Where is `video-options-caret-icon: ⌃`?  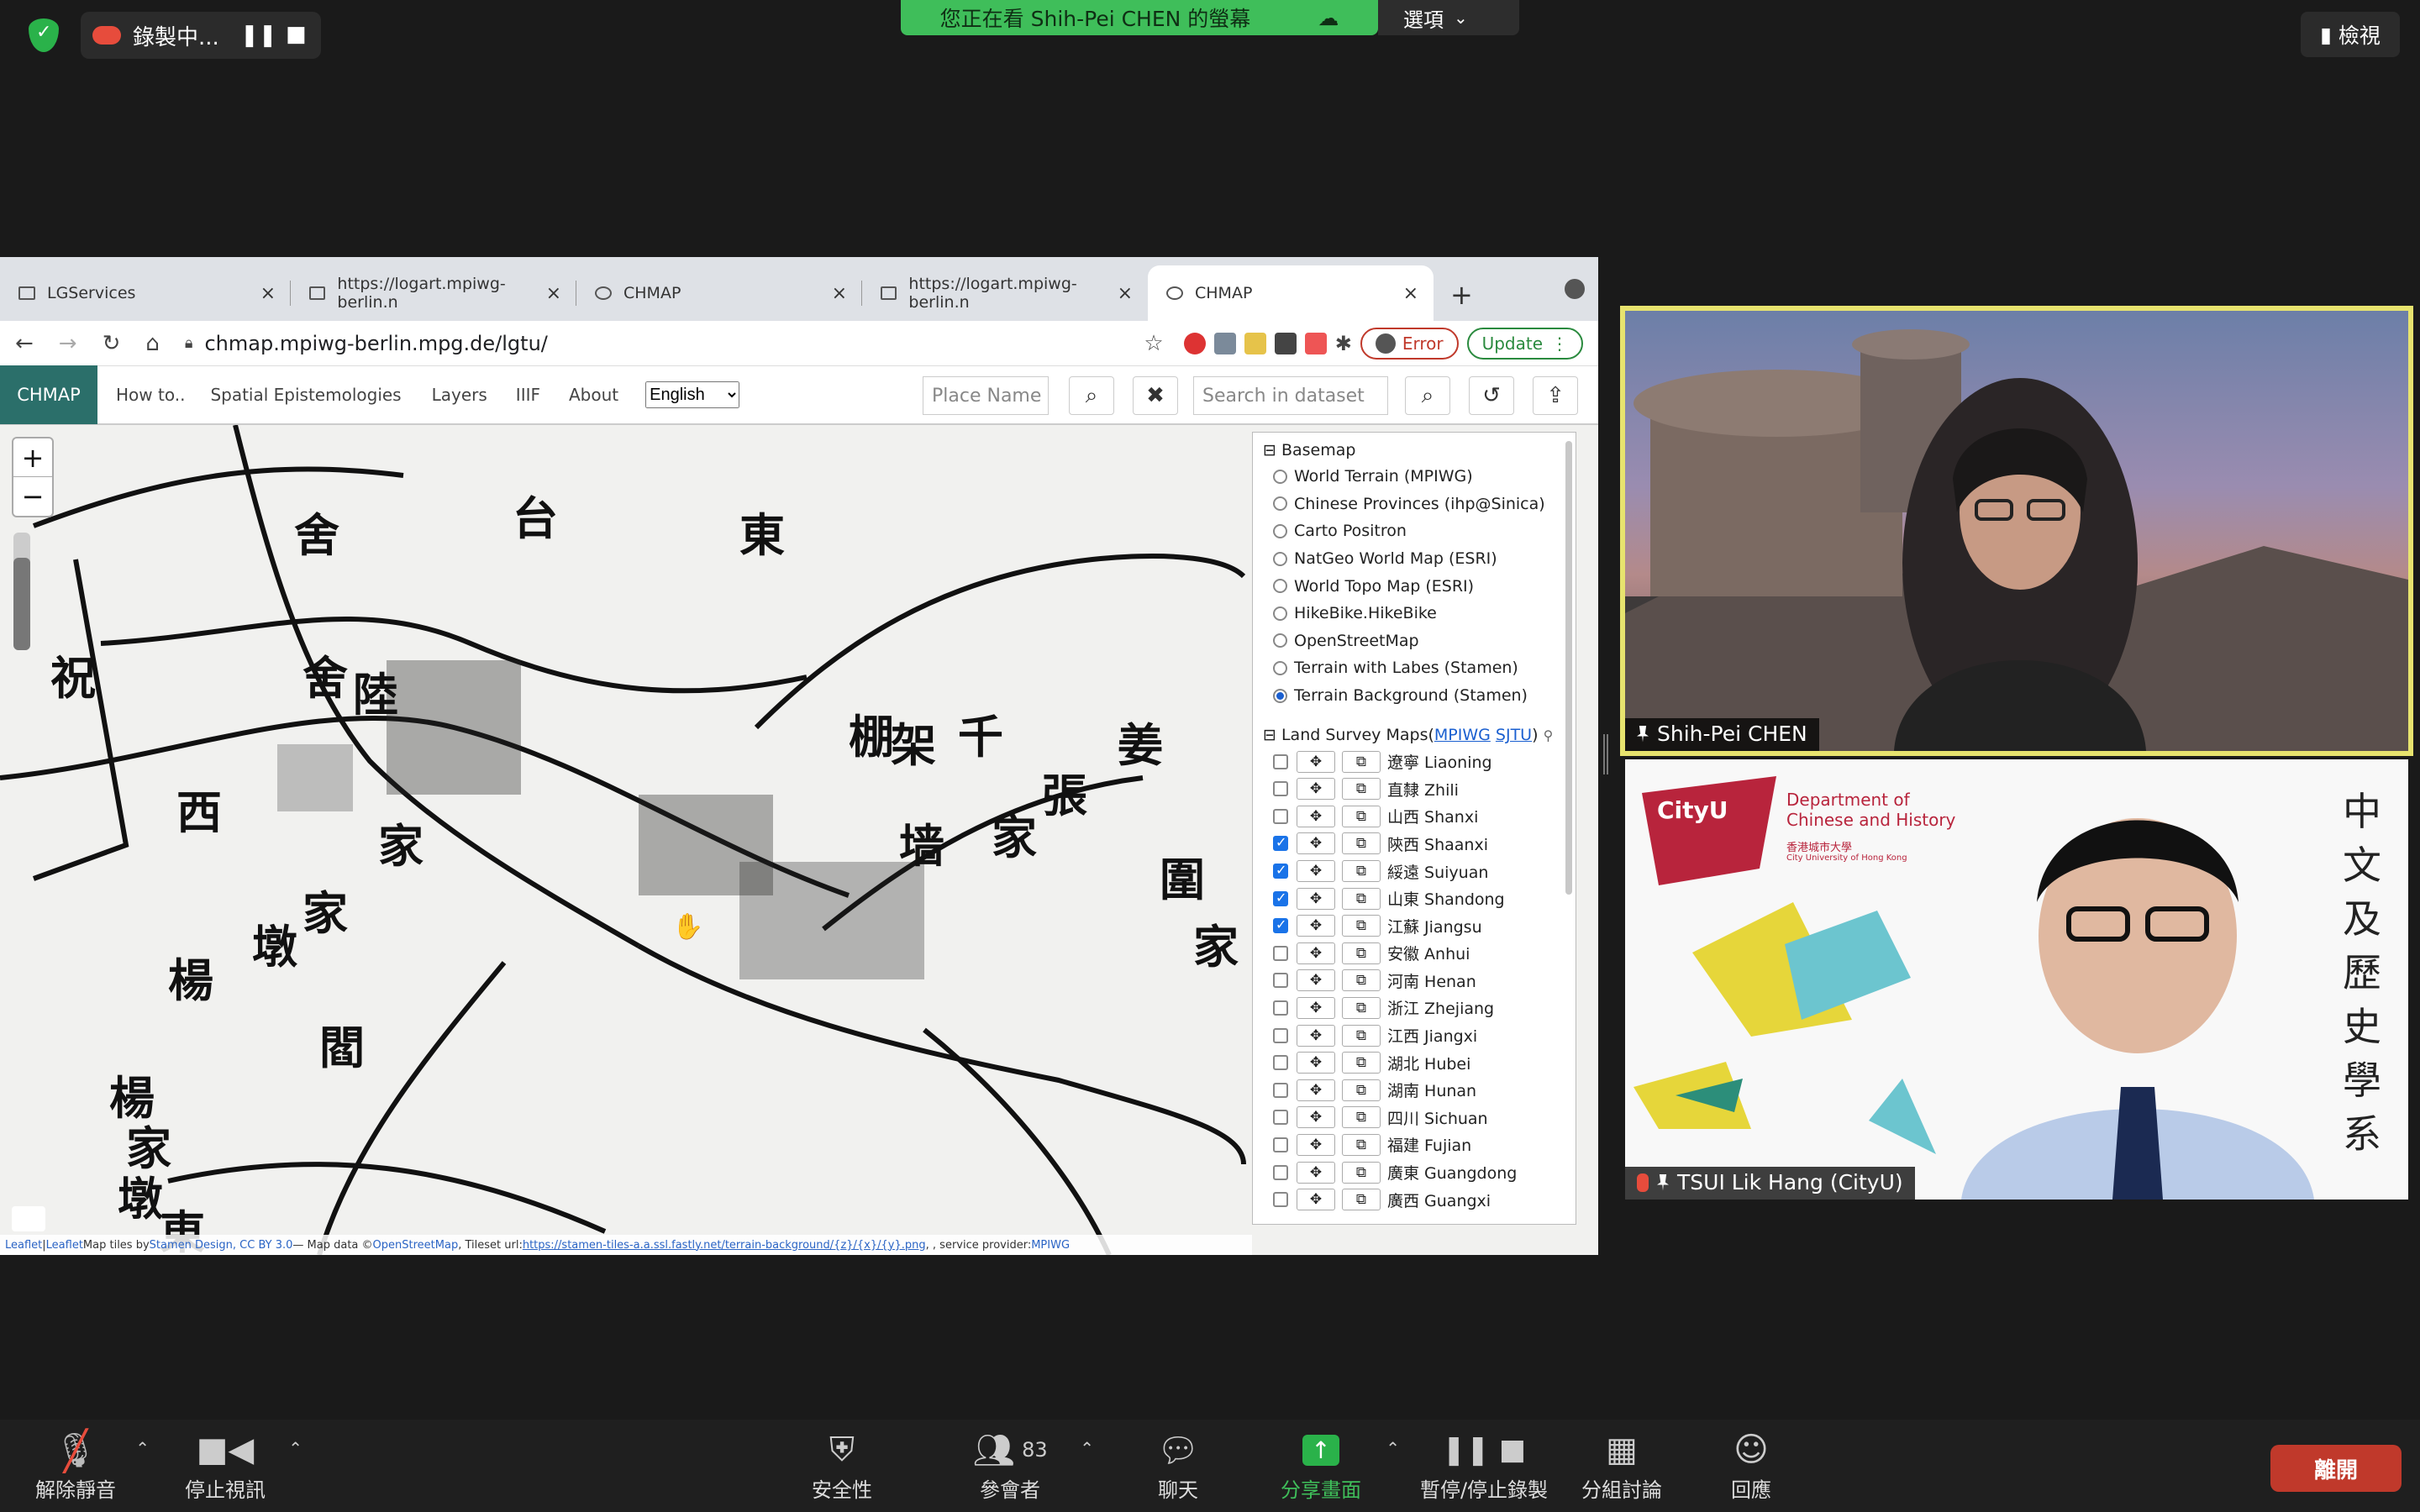 video-options-caret-icon: ⌃ is located at coordinates (295, 1448).